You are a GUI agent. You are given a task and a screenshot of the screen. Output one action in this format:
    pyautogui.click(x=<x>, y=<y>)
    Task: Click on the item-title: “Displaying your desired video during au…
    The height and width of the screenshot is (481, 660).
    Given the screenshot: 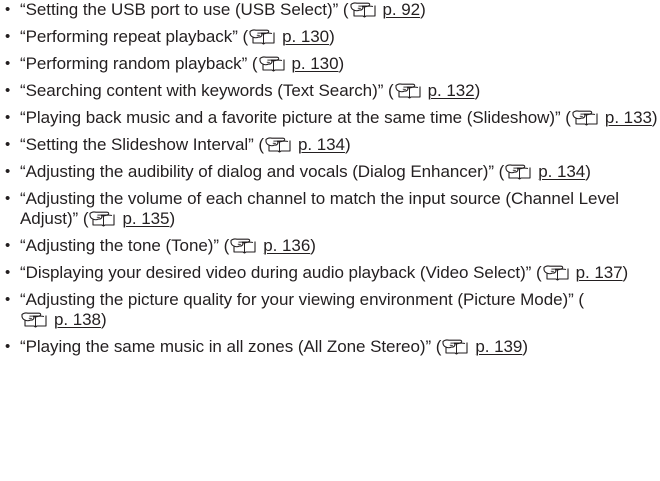 What is the action you would take?
    pyautogui.click(x=281, y=272)
    